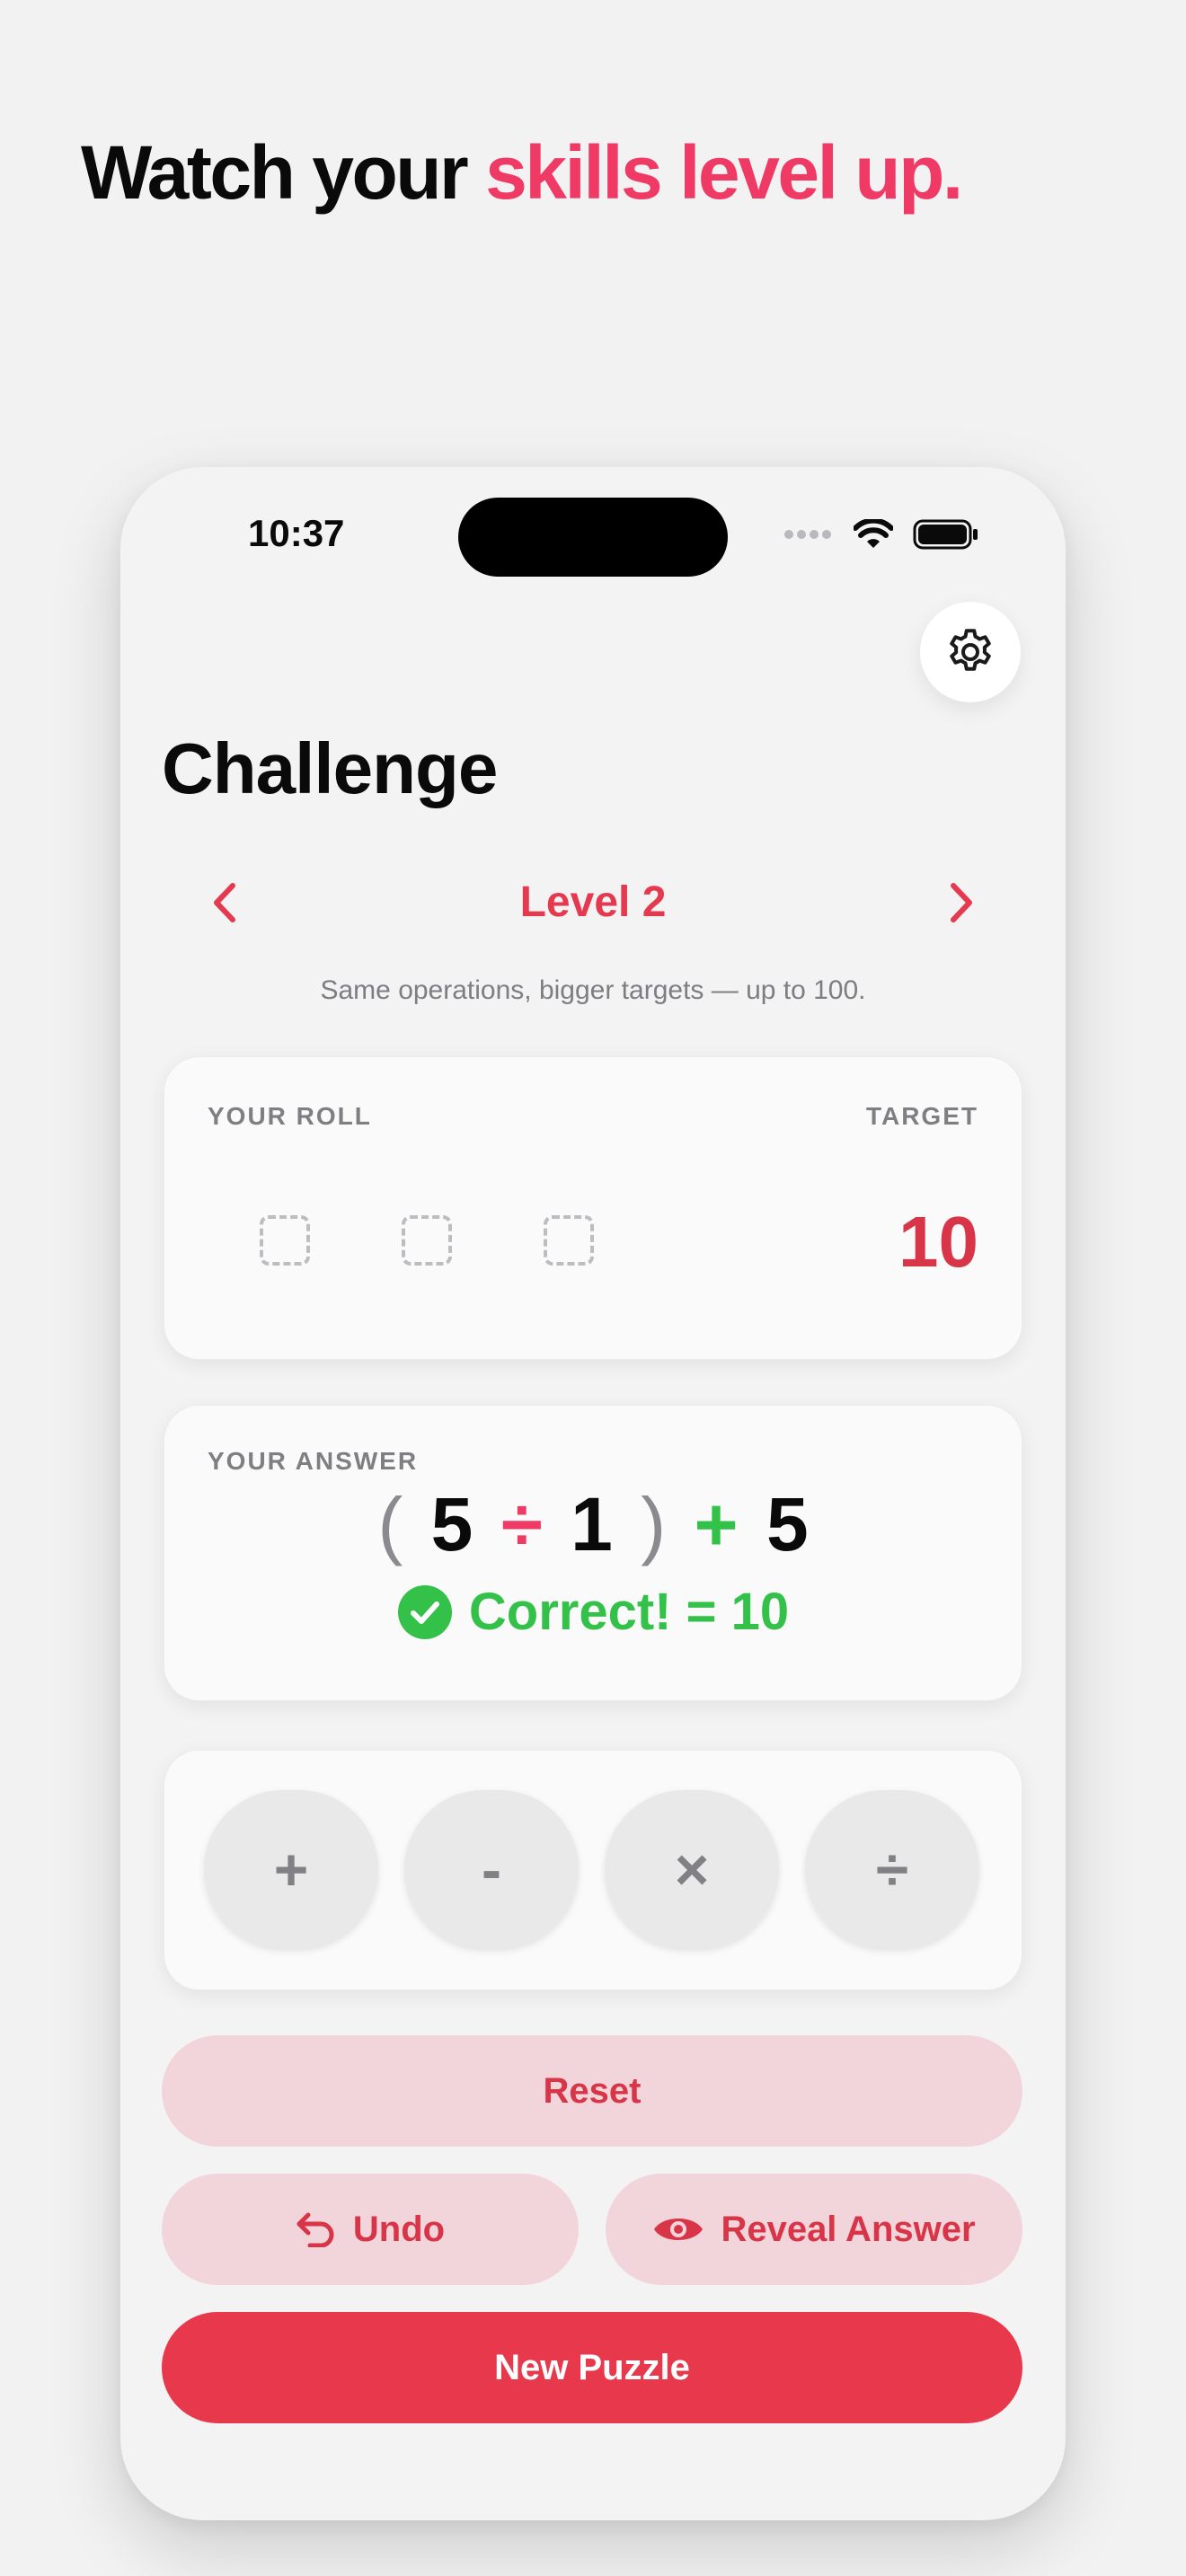  Describe the element at coordinates (521, 1524) in the screenshot. I see `expression-token: ÷` at that location.